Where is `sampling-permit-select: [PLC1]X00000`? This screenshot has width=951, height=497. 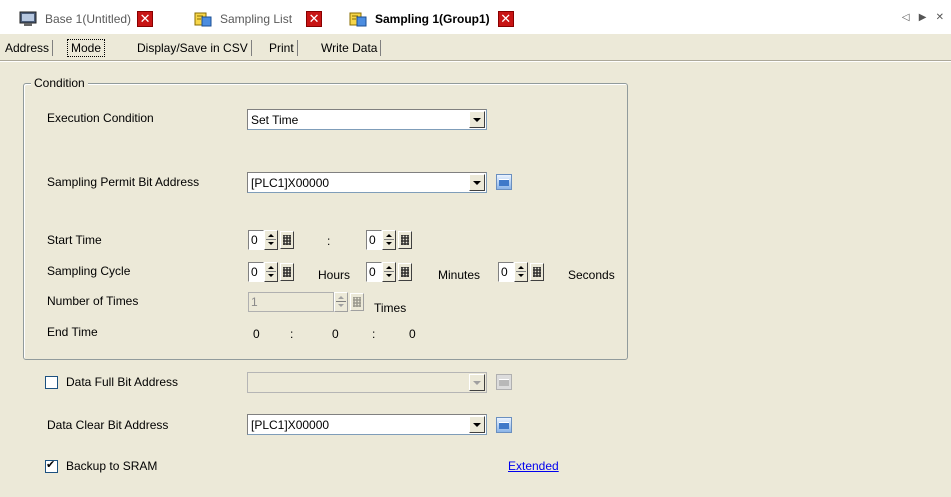 sampling-permit-select: [PLC1]X00000 is located at coordinates (367, 182).